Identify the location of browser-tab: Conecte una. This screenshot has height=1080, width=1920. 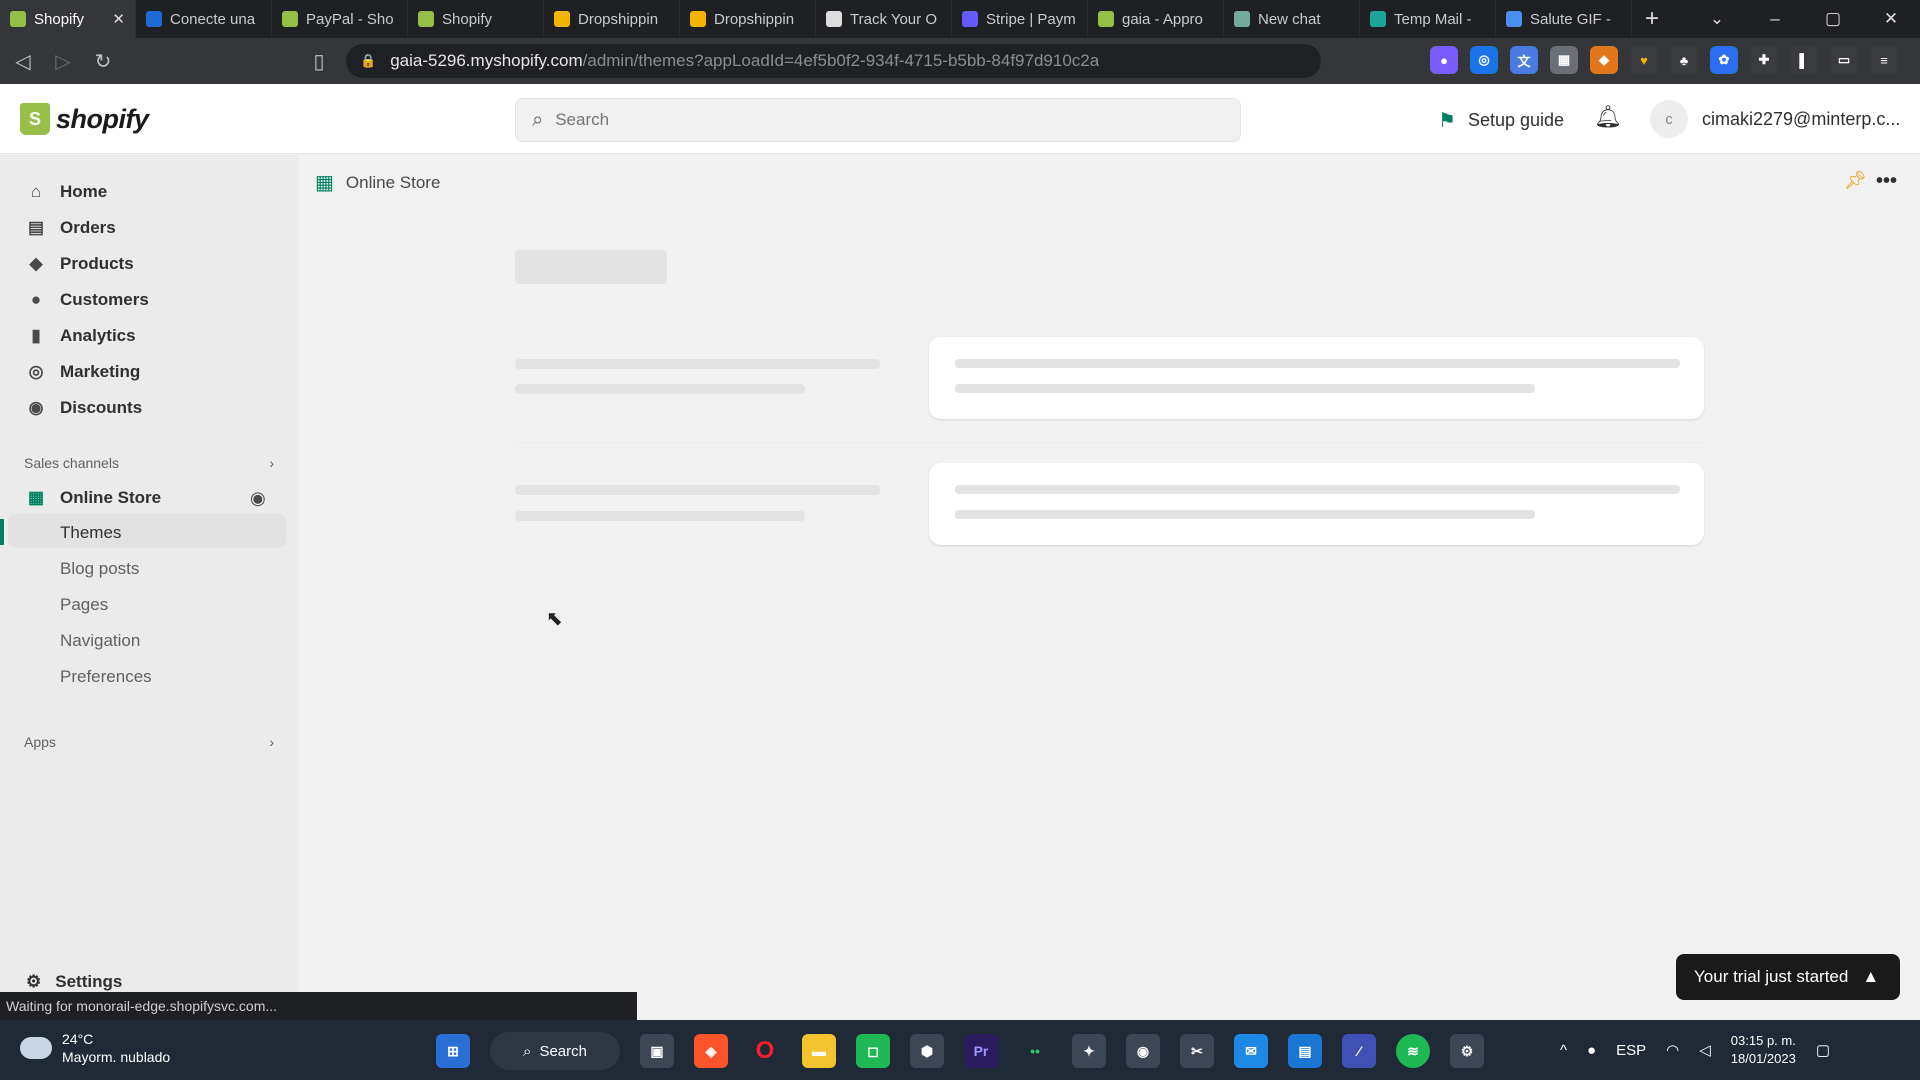
(204, 19).